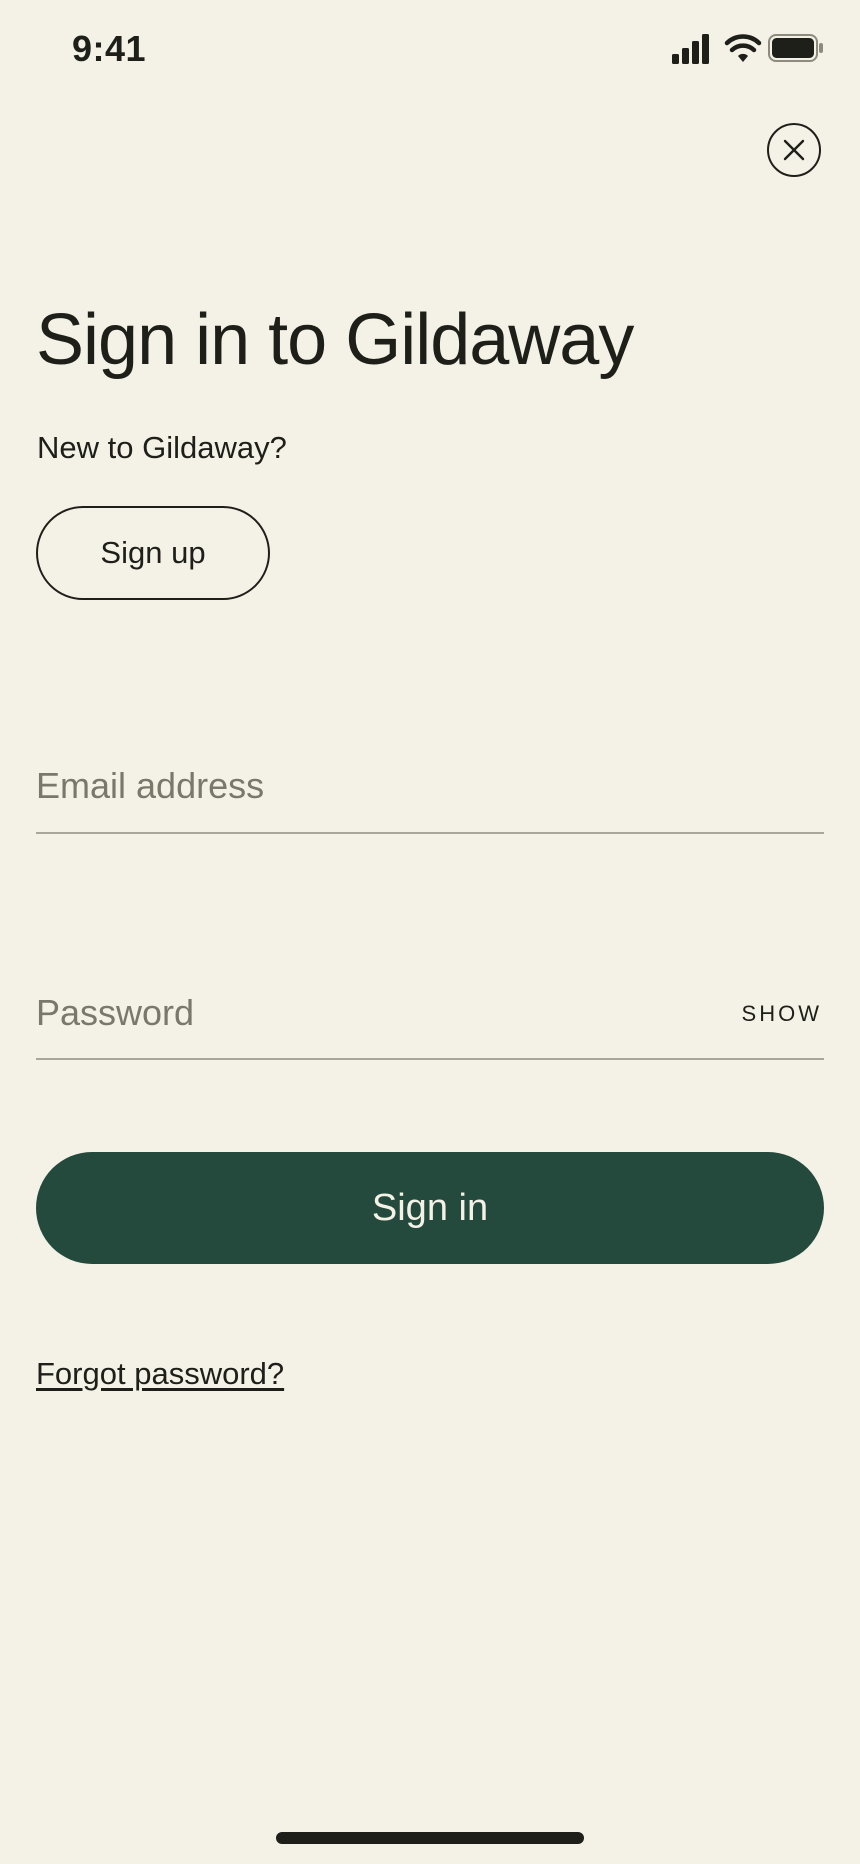  What do you see at coordinates (782, 1014) in the screenshot?
I see `show-password-button: SHOW` at bounding box center [782, 1014].